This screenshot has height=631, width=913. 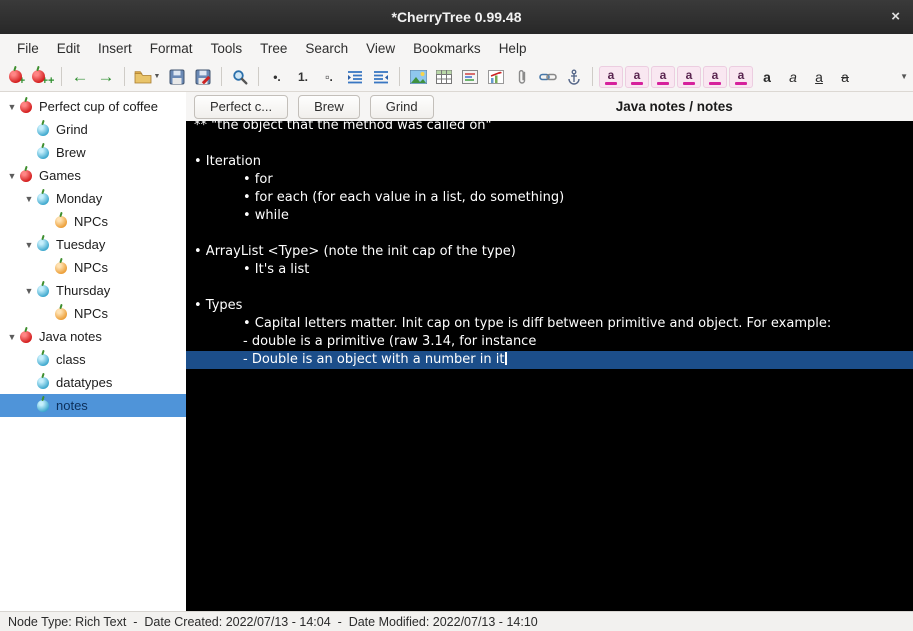 I want to click on tree-node-notes-selected: notes, so click(x=93, y=405).